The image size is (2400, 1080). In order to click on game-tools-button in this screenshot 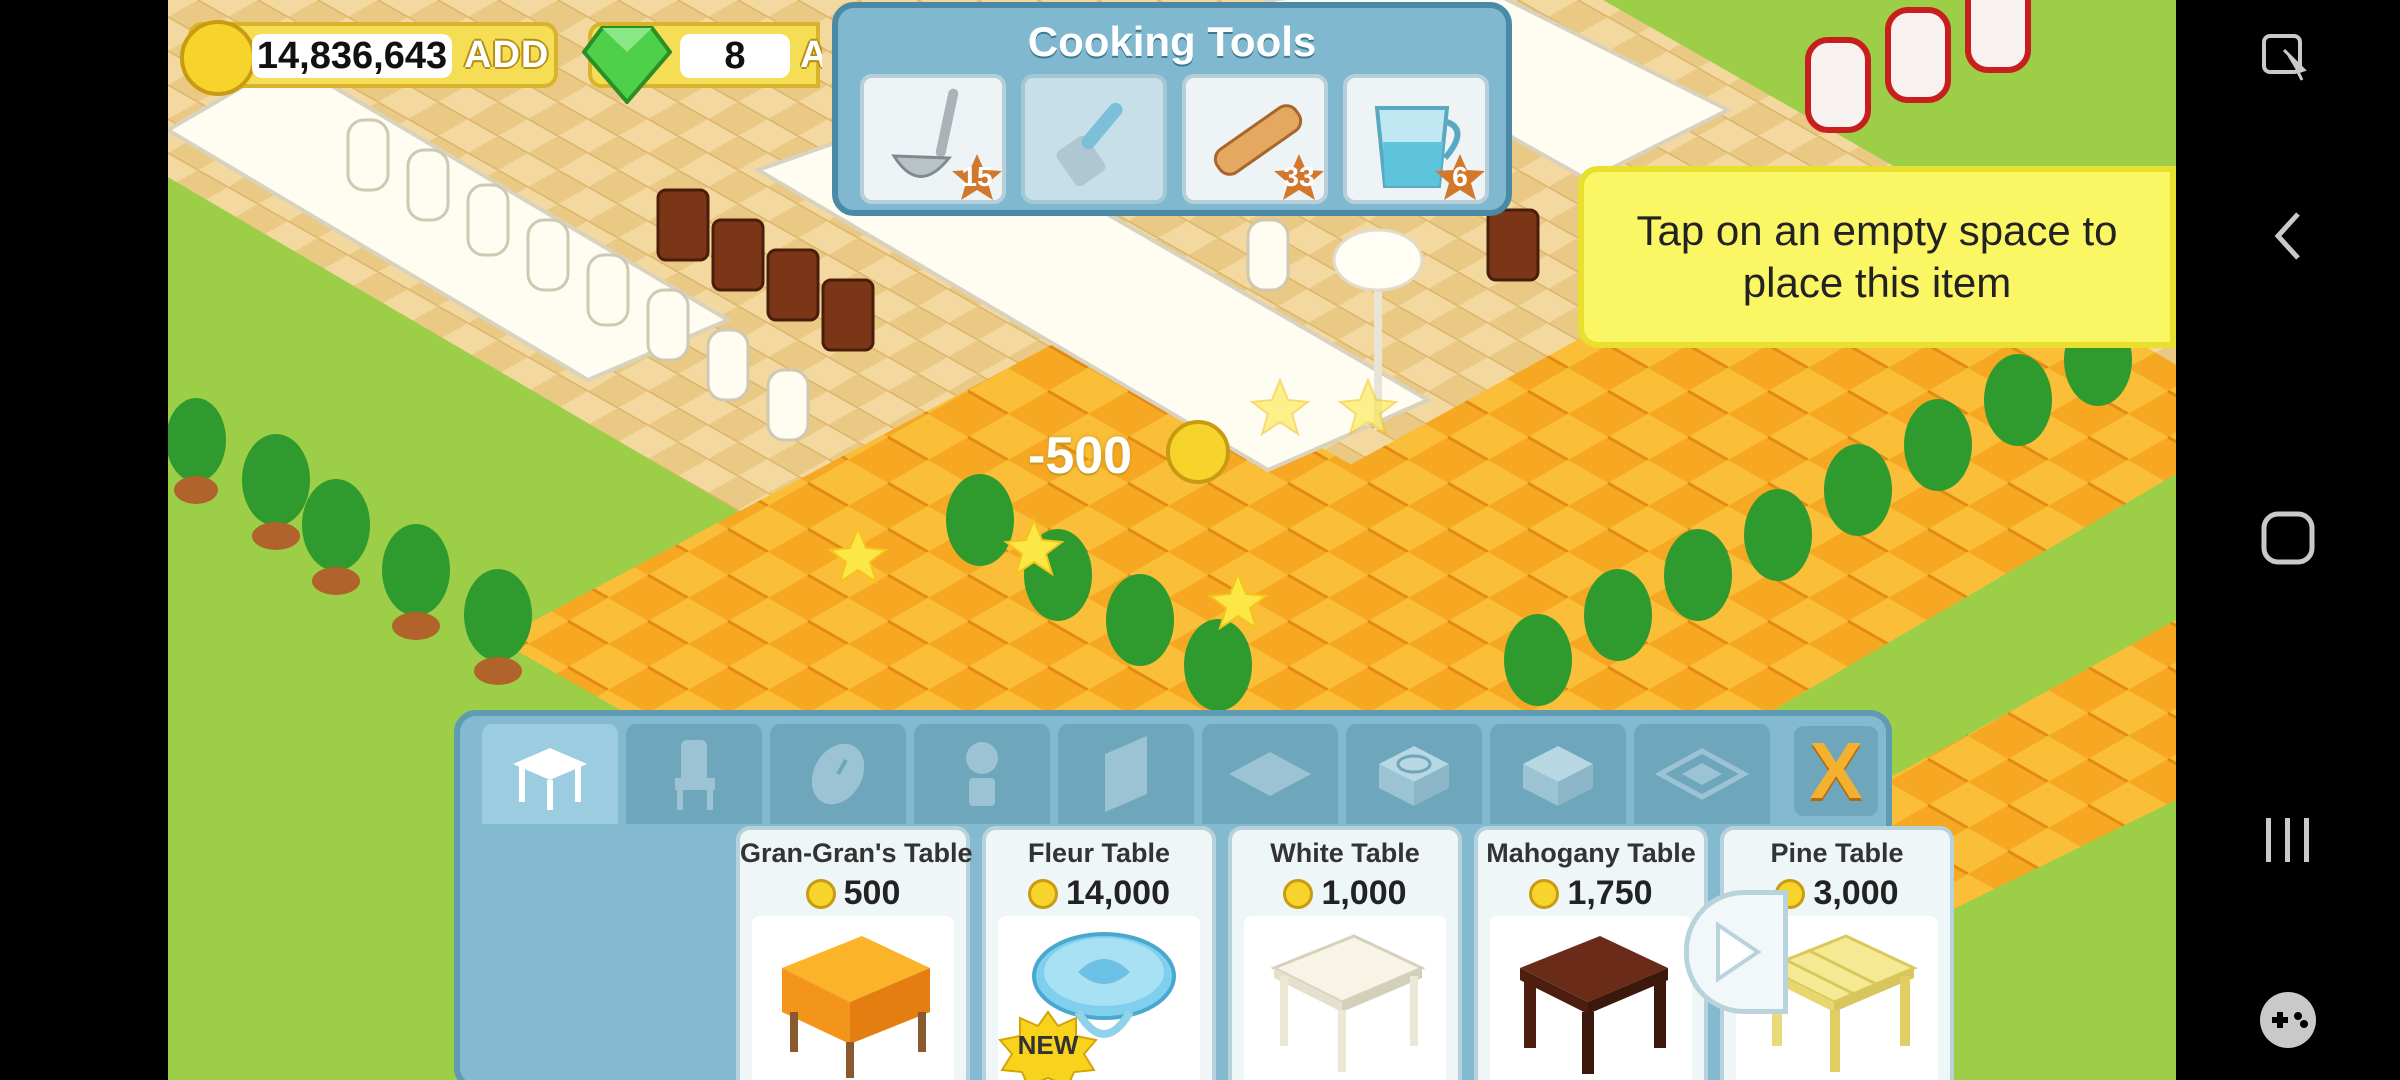, I will do `click(2288, 1020)`.